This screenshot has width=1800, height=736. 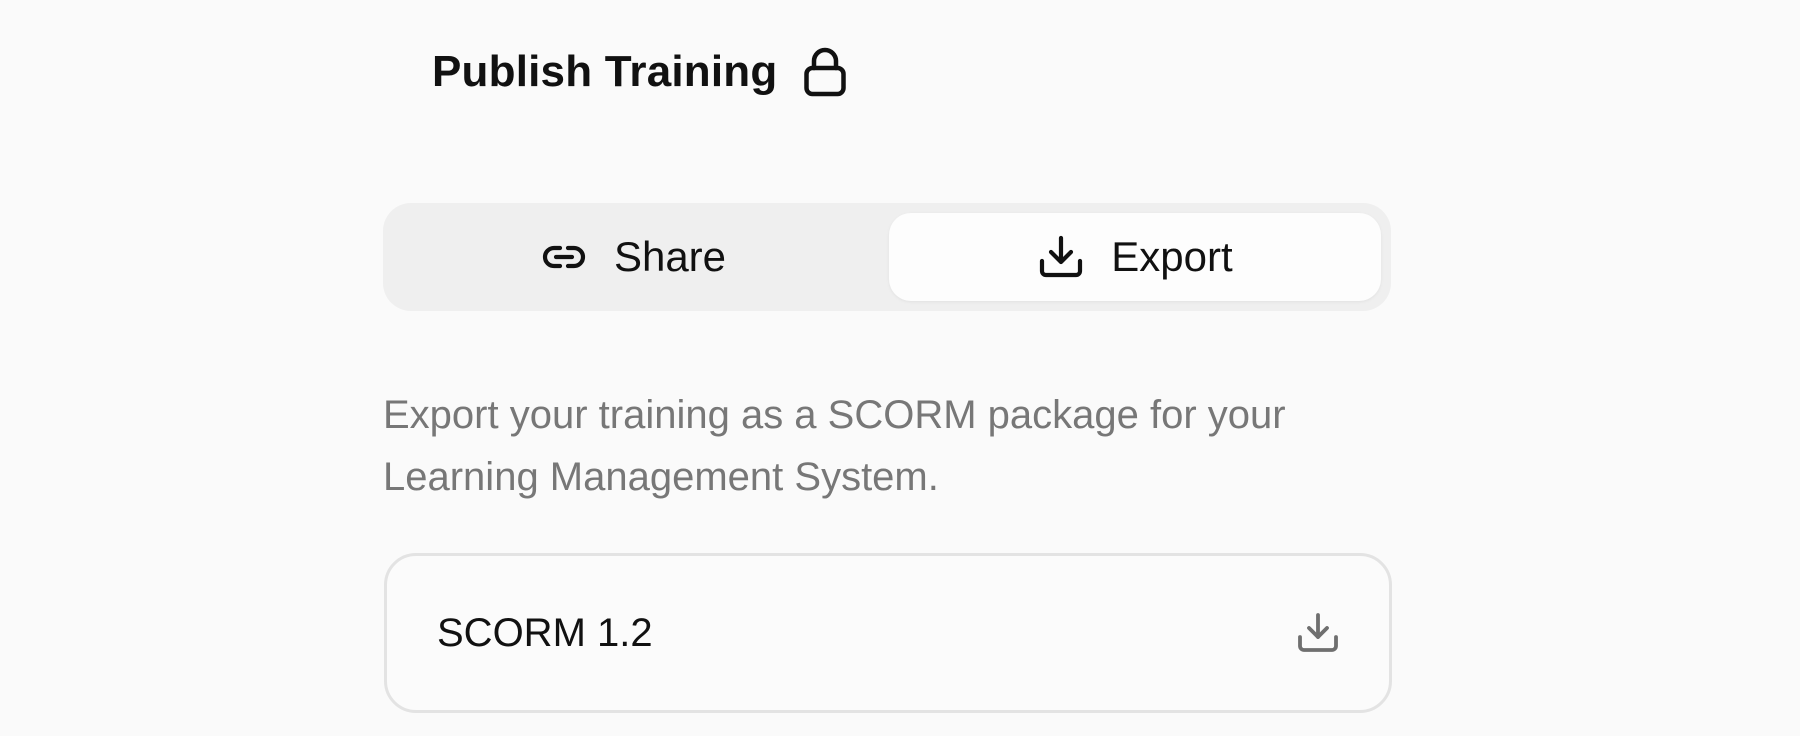 I want to click on page-header: Publish Training, so click(x=639, y=72).